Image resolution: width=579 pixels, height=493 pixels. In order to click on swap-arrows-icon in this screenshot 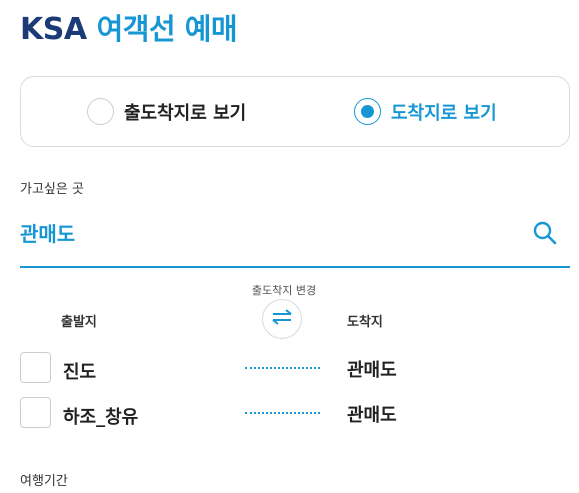, I will do `click(282, 319)`.